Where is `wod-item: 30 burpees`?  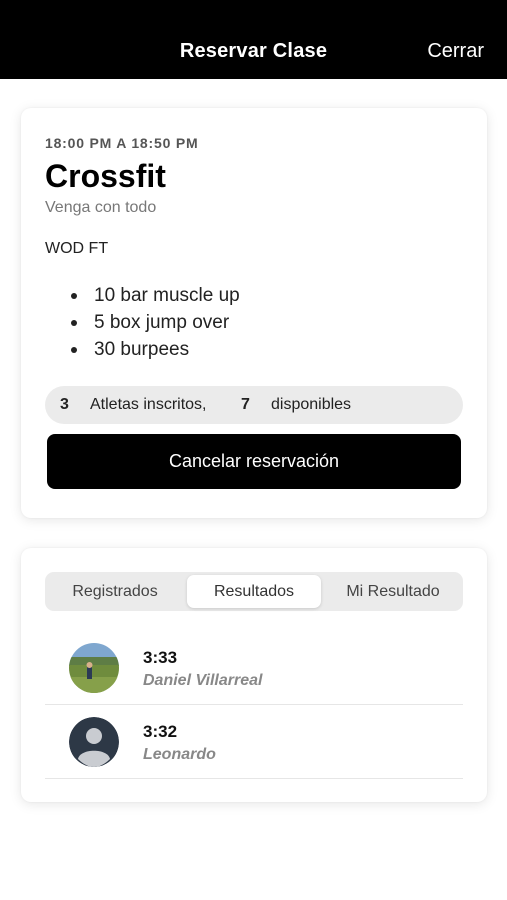 wod-item: 30 burpees is located at coordinates (155, 349).